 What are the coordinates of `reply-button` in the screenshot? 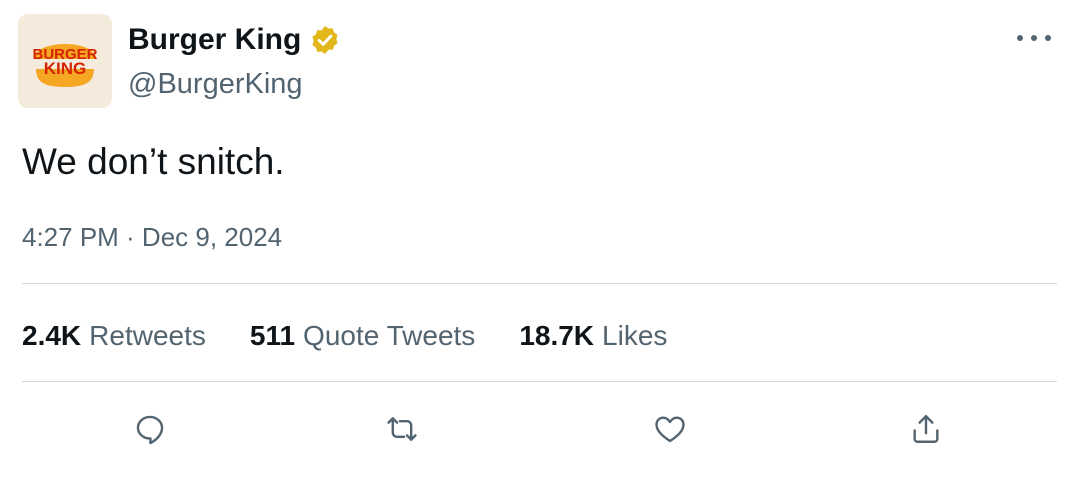 It's located at (150, 429).